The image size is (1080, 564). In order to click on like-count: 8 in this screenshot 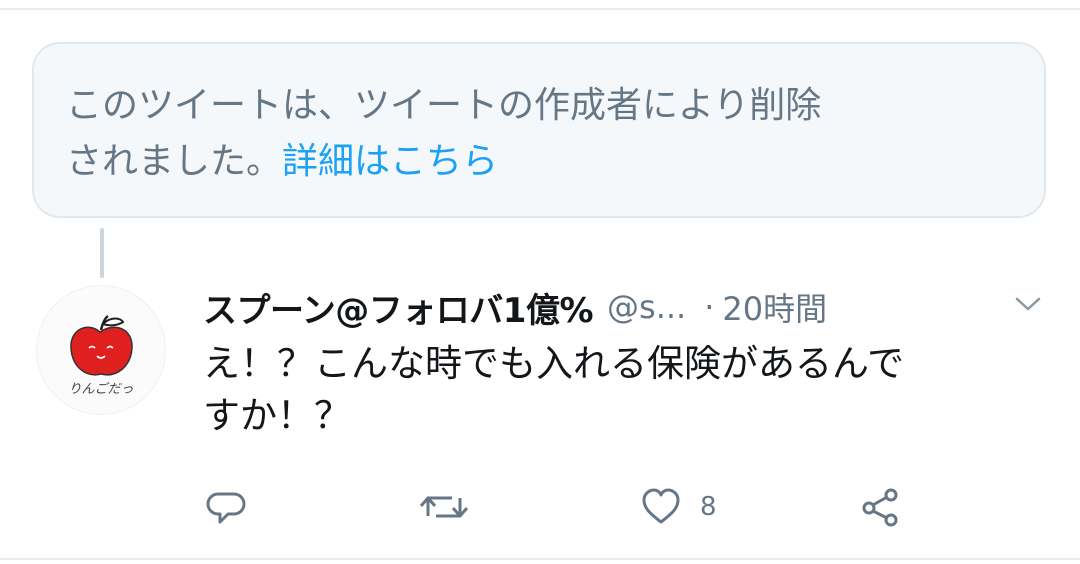, I will do `click(708, 507)`.